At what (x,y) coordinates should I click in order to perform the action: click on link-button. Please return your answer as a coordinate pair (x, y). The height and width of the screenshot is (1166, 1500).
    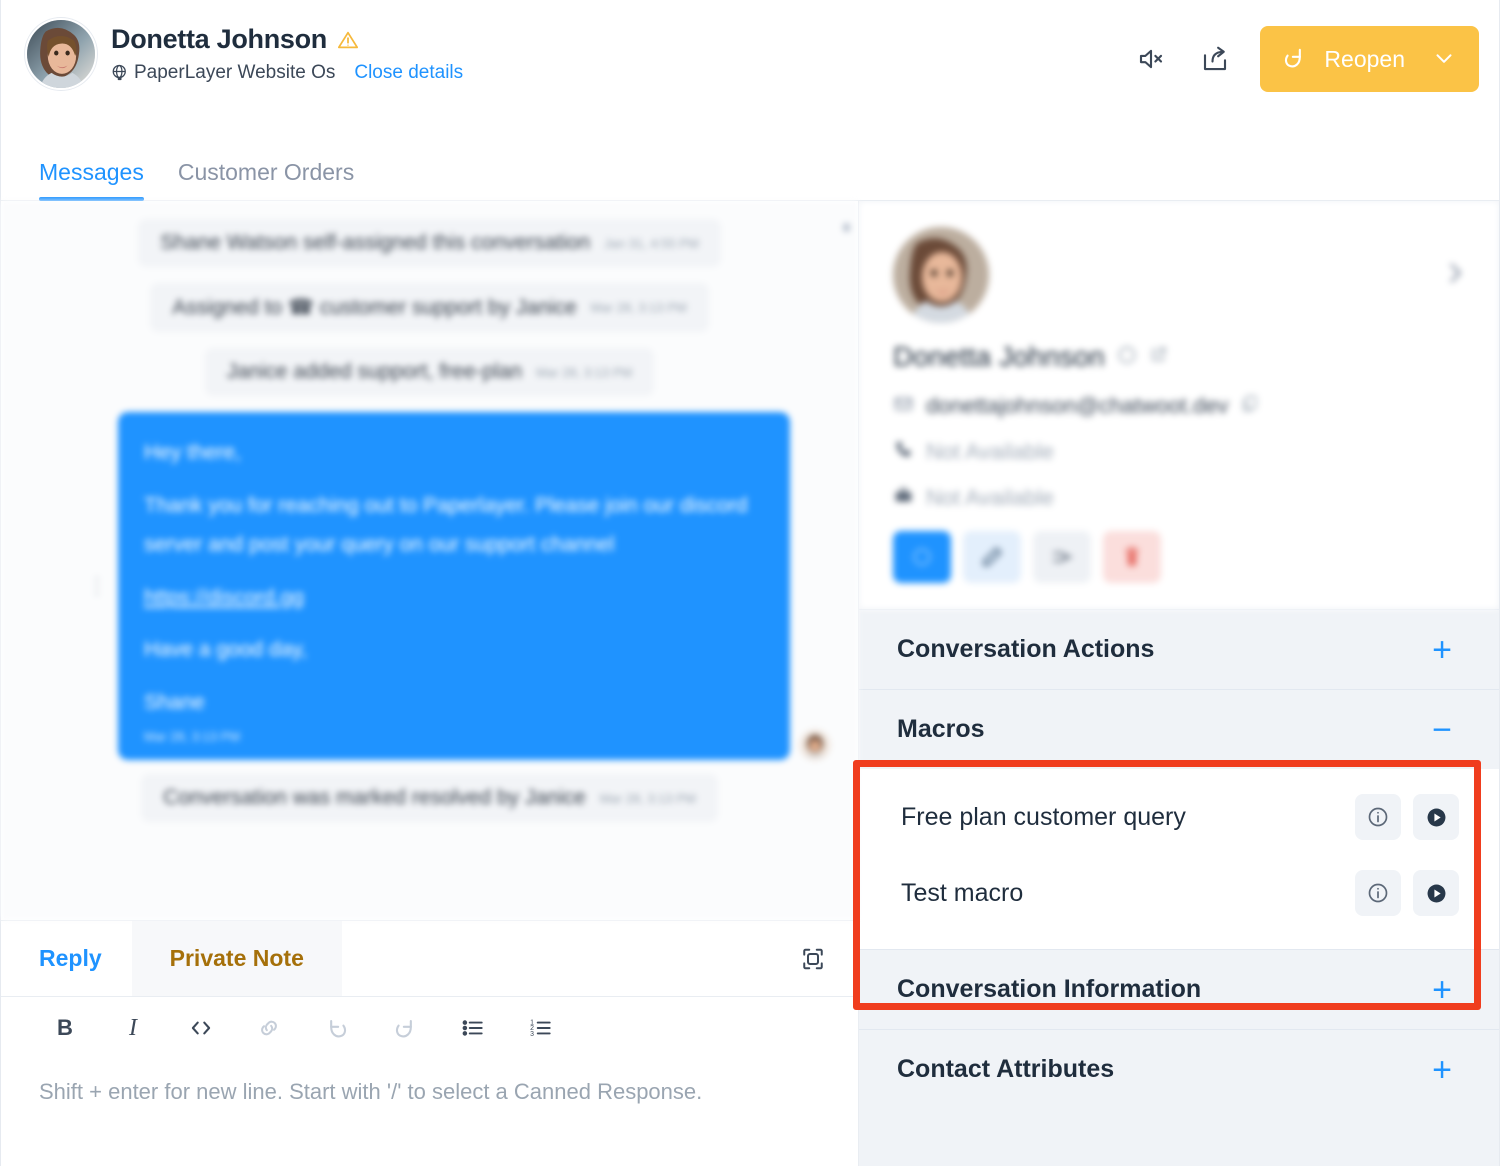
    Looking at the image, I should click on (269, 1028).